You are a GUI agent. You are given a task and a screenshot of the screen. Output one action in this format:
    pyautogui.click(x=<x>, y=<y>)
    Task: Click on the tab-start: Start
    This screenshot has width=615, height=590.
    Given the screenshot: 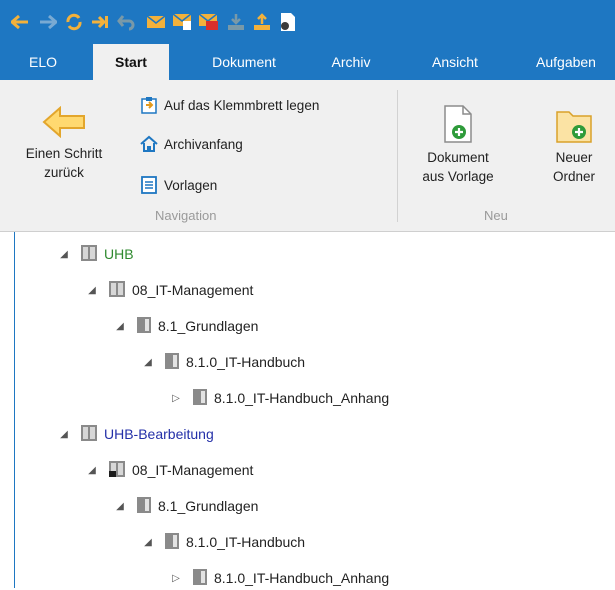 What is the action you would take?
    pyautogui.click(x=131, y=62)
    